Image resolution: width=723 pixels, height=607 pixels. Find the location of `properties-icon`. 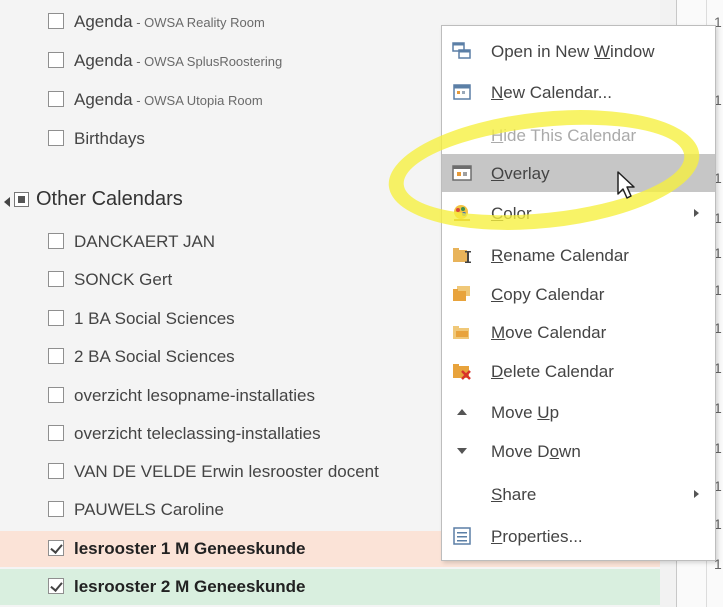

properties-icon is located at coordinates (462, 536).